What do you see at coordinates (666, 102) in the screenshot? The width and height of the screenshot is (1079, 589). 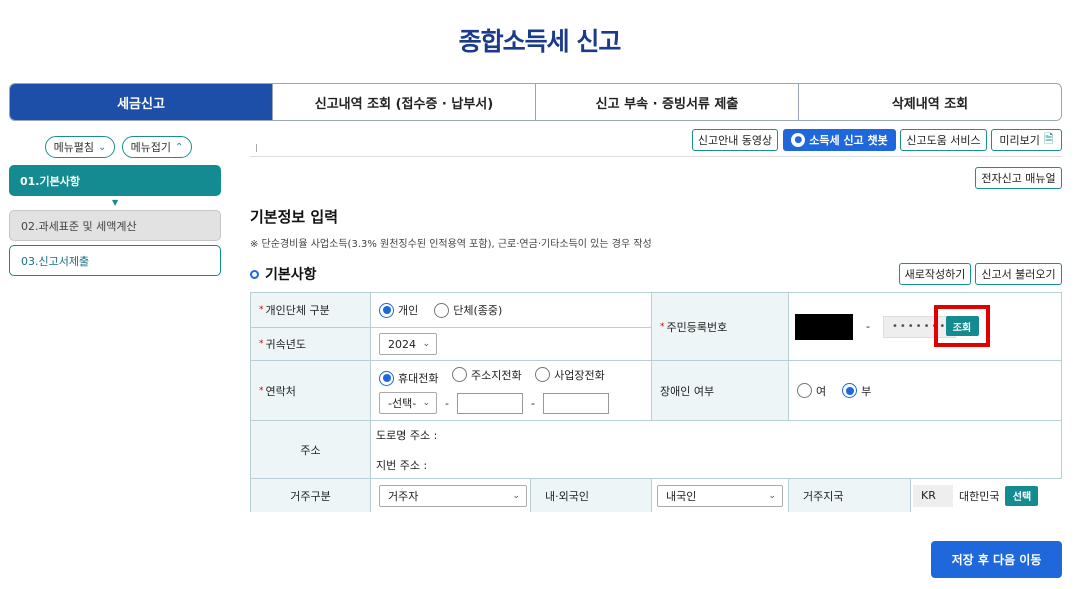 I see `tab-attachments-submit: 신고 부속 · 증빙서류 제출` at bounding box center [666, 102].